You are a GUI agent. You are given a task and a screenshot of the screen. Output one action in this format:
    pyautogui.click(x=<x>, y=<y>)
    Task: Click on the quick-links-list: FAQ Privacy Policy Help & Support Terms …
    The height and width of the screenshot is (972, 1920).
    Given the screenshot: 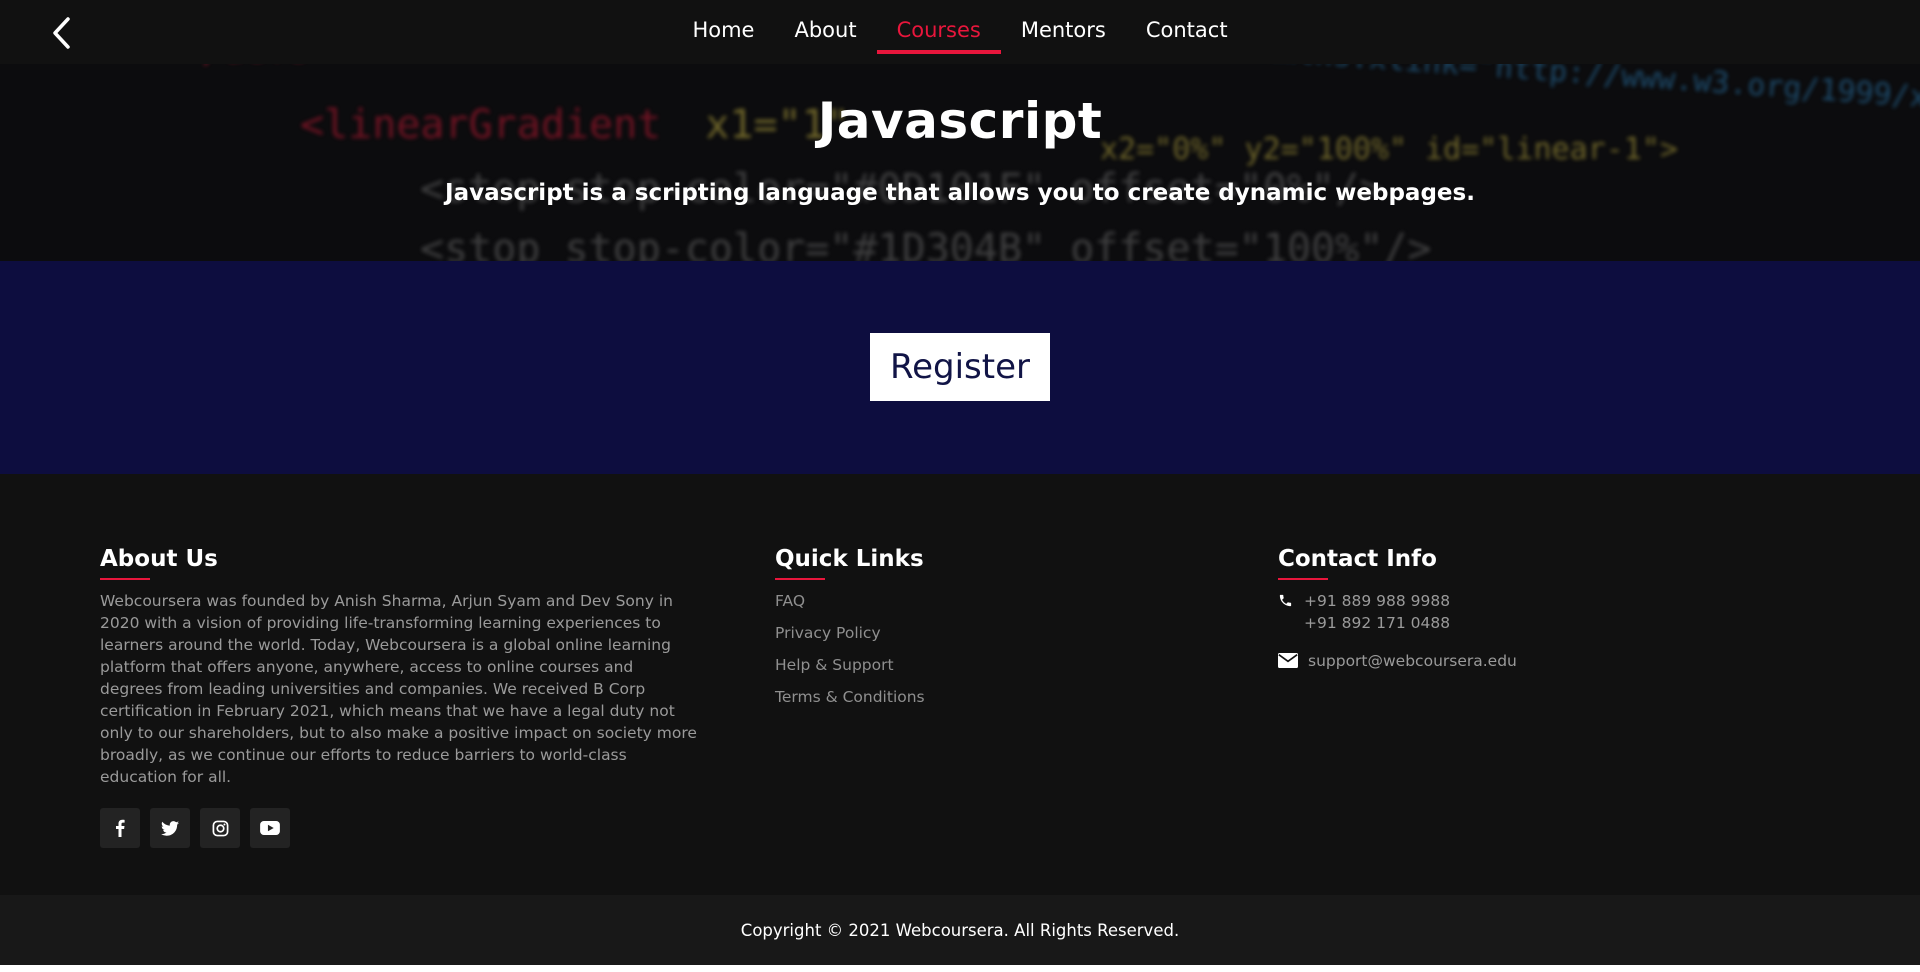 What is the action you would take?
    pyautogui.click(x=850, y=654)
    